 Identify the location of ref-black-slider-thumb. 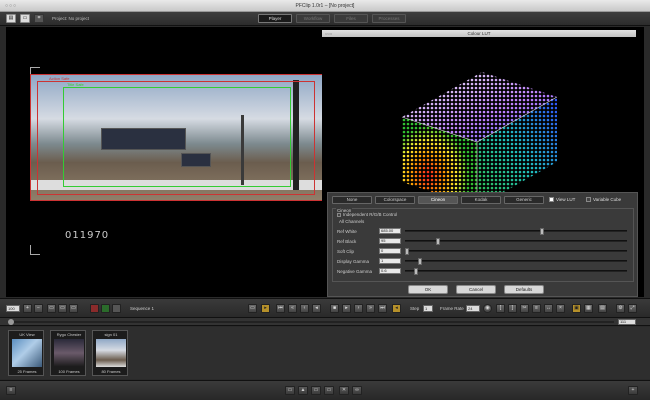
(437, 241).